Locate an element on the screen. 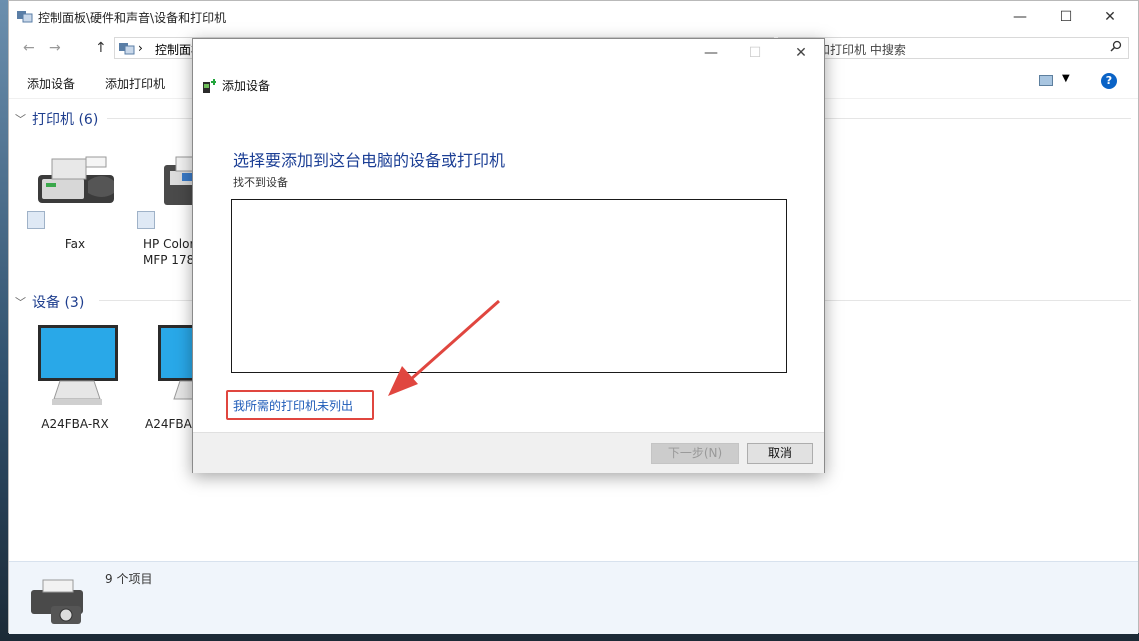  device-item-a24fba-rx: A24FBA-RX is located at coordinates (75, 377).